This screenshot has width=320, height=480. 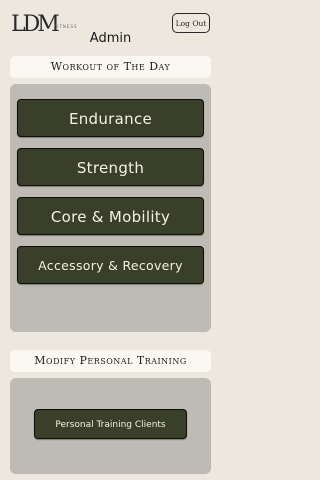 What do you see at coordinates (110, 26) in the screenshot?
I see `top-bar: LDM FITNESS Admin Log Out` at bounding box center [110, 26].